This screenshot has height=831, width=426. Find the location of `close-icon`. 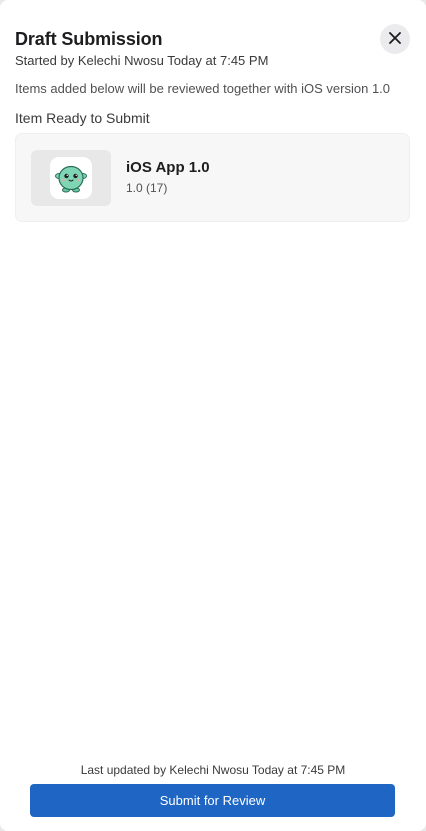

close-icon is located at coordinates (395, 39).